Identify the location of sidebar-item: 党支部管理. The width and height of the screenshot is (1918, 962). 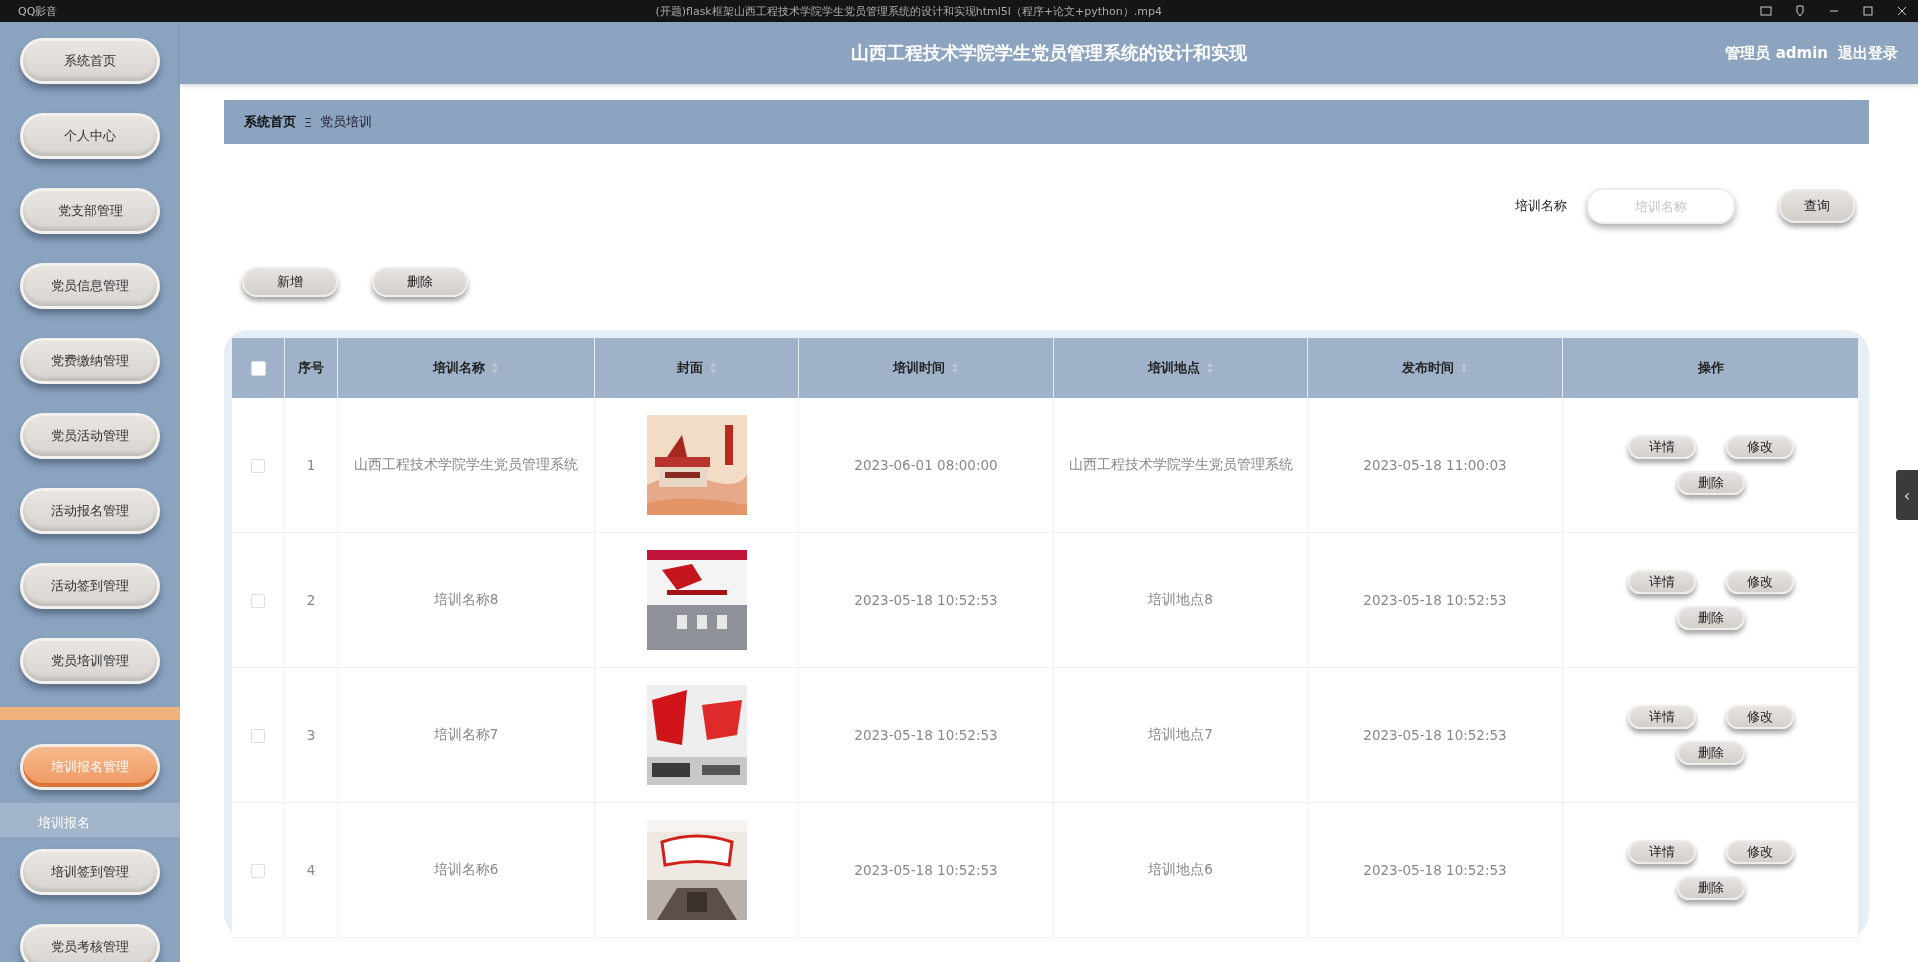
(90, 211).